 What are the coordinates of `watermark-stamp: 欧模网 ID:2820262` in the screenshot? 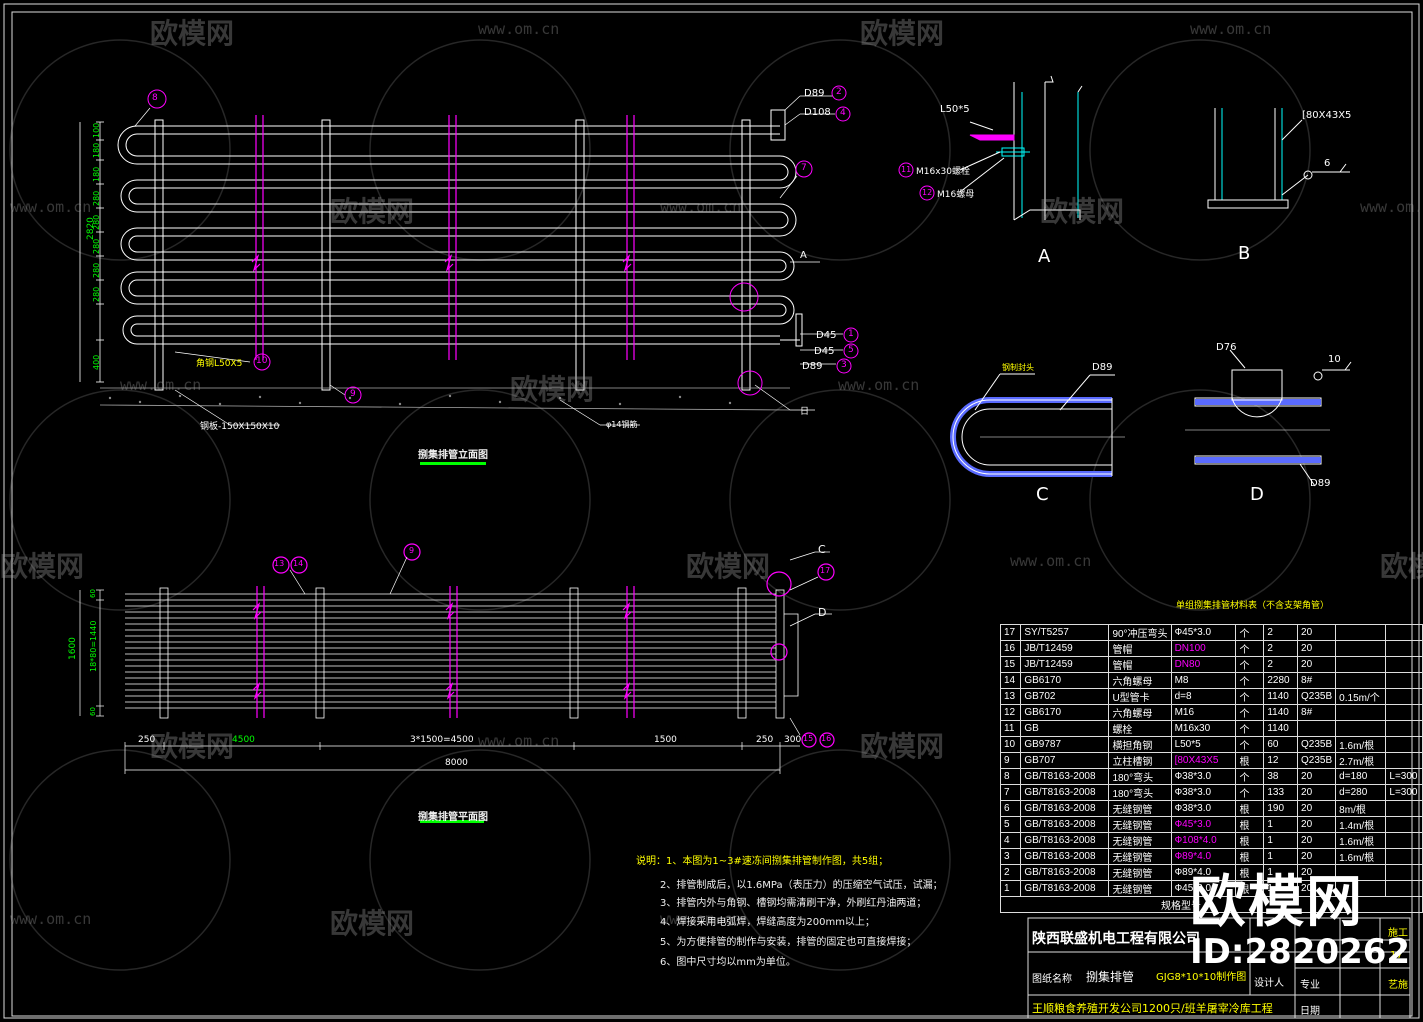 It's located at (1300, 920).